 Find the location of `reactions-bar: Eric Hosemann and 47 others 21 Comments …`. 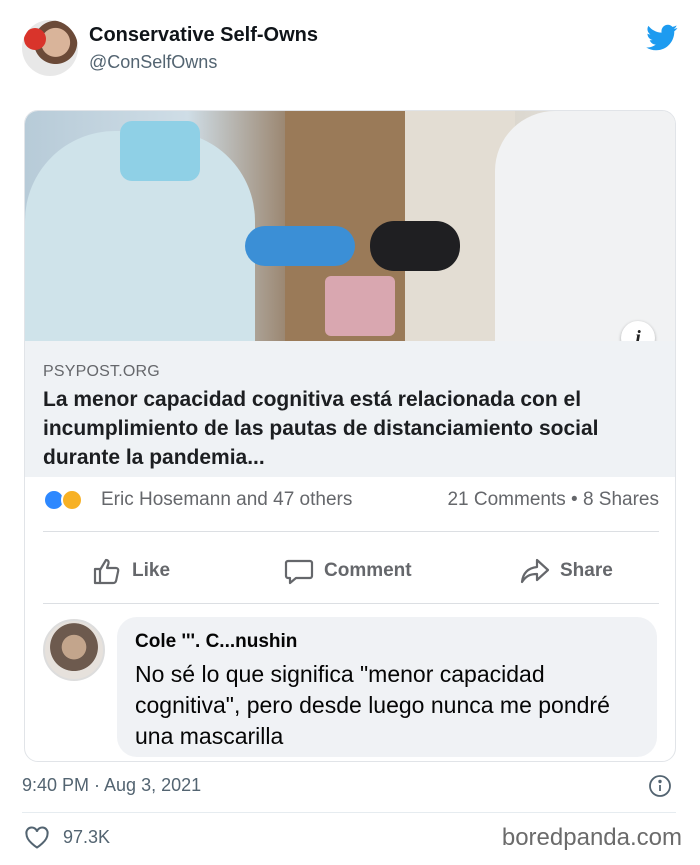

reactions-bar: Eric Hosemann and 47 others 21 Comments … is located at coordinates (350, 500).